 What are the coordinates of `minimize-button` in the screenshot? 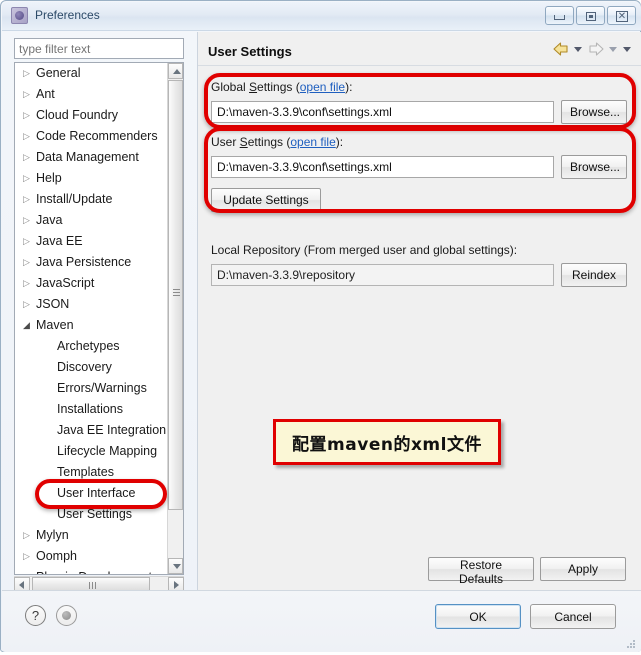 It's located at (559, 15).